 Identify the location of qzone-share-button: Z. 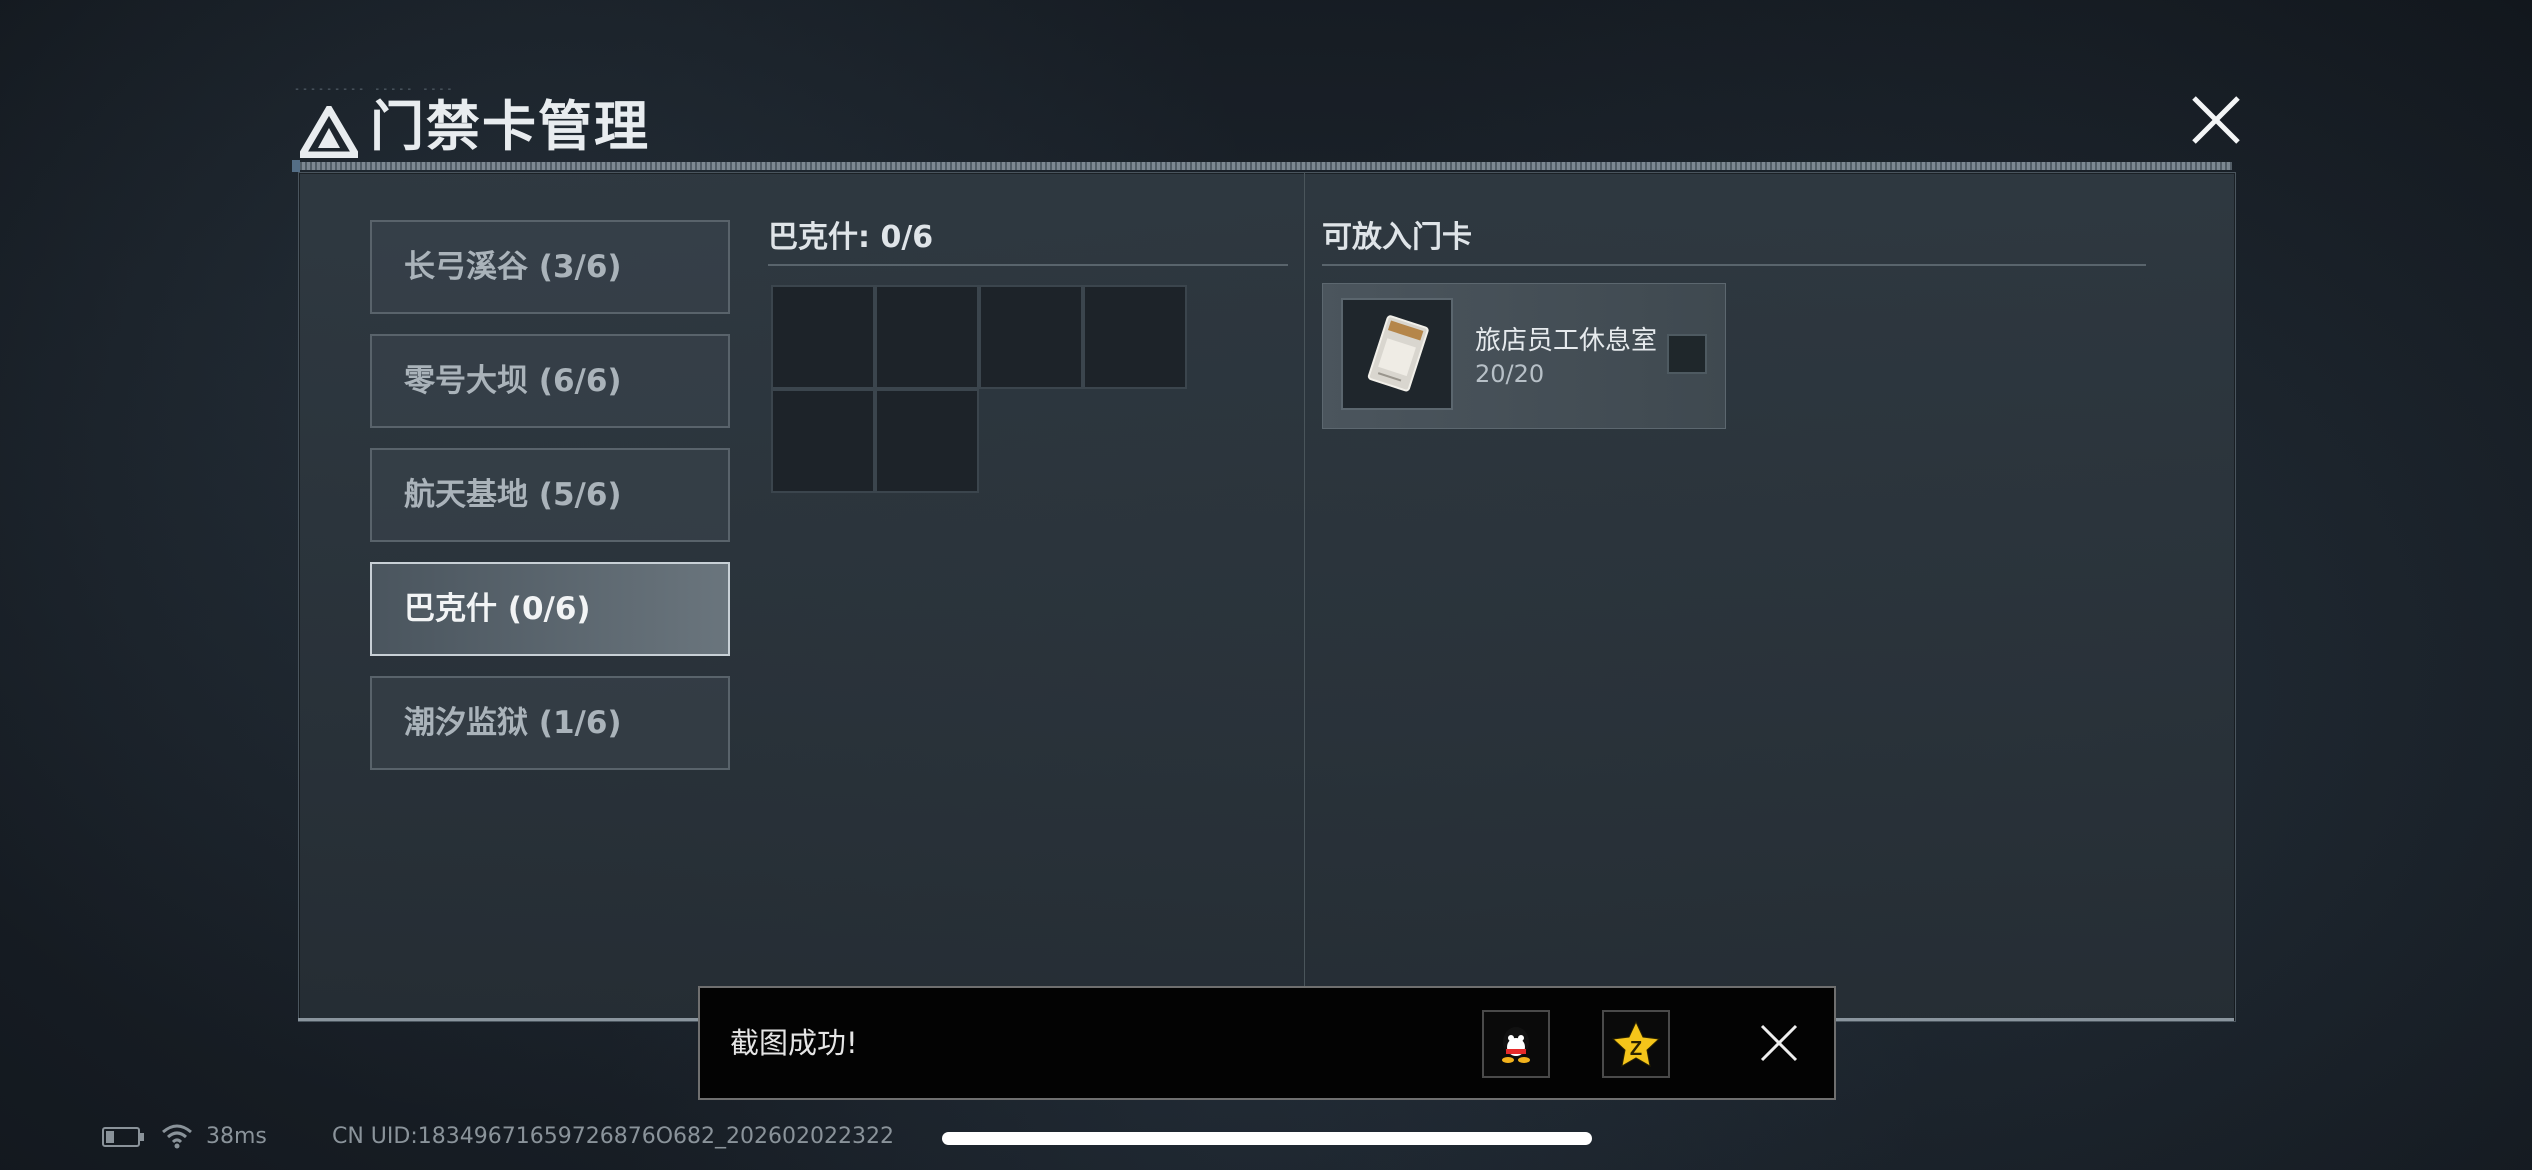
(1636, 1044).